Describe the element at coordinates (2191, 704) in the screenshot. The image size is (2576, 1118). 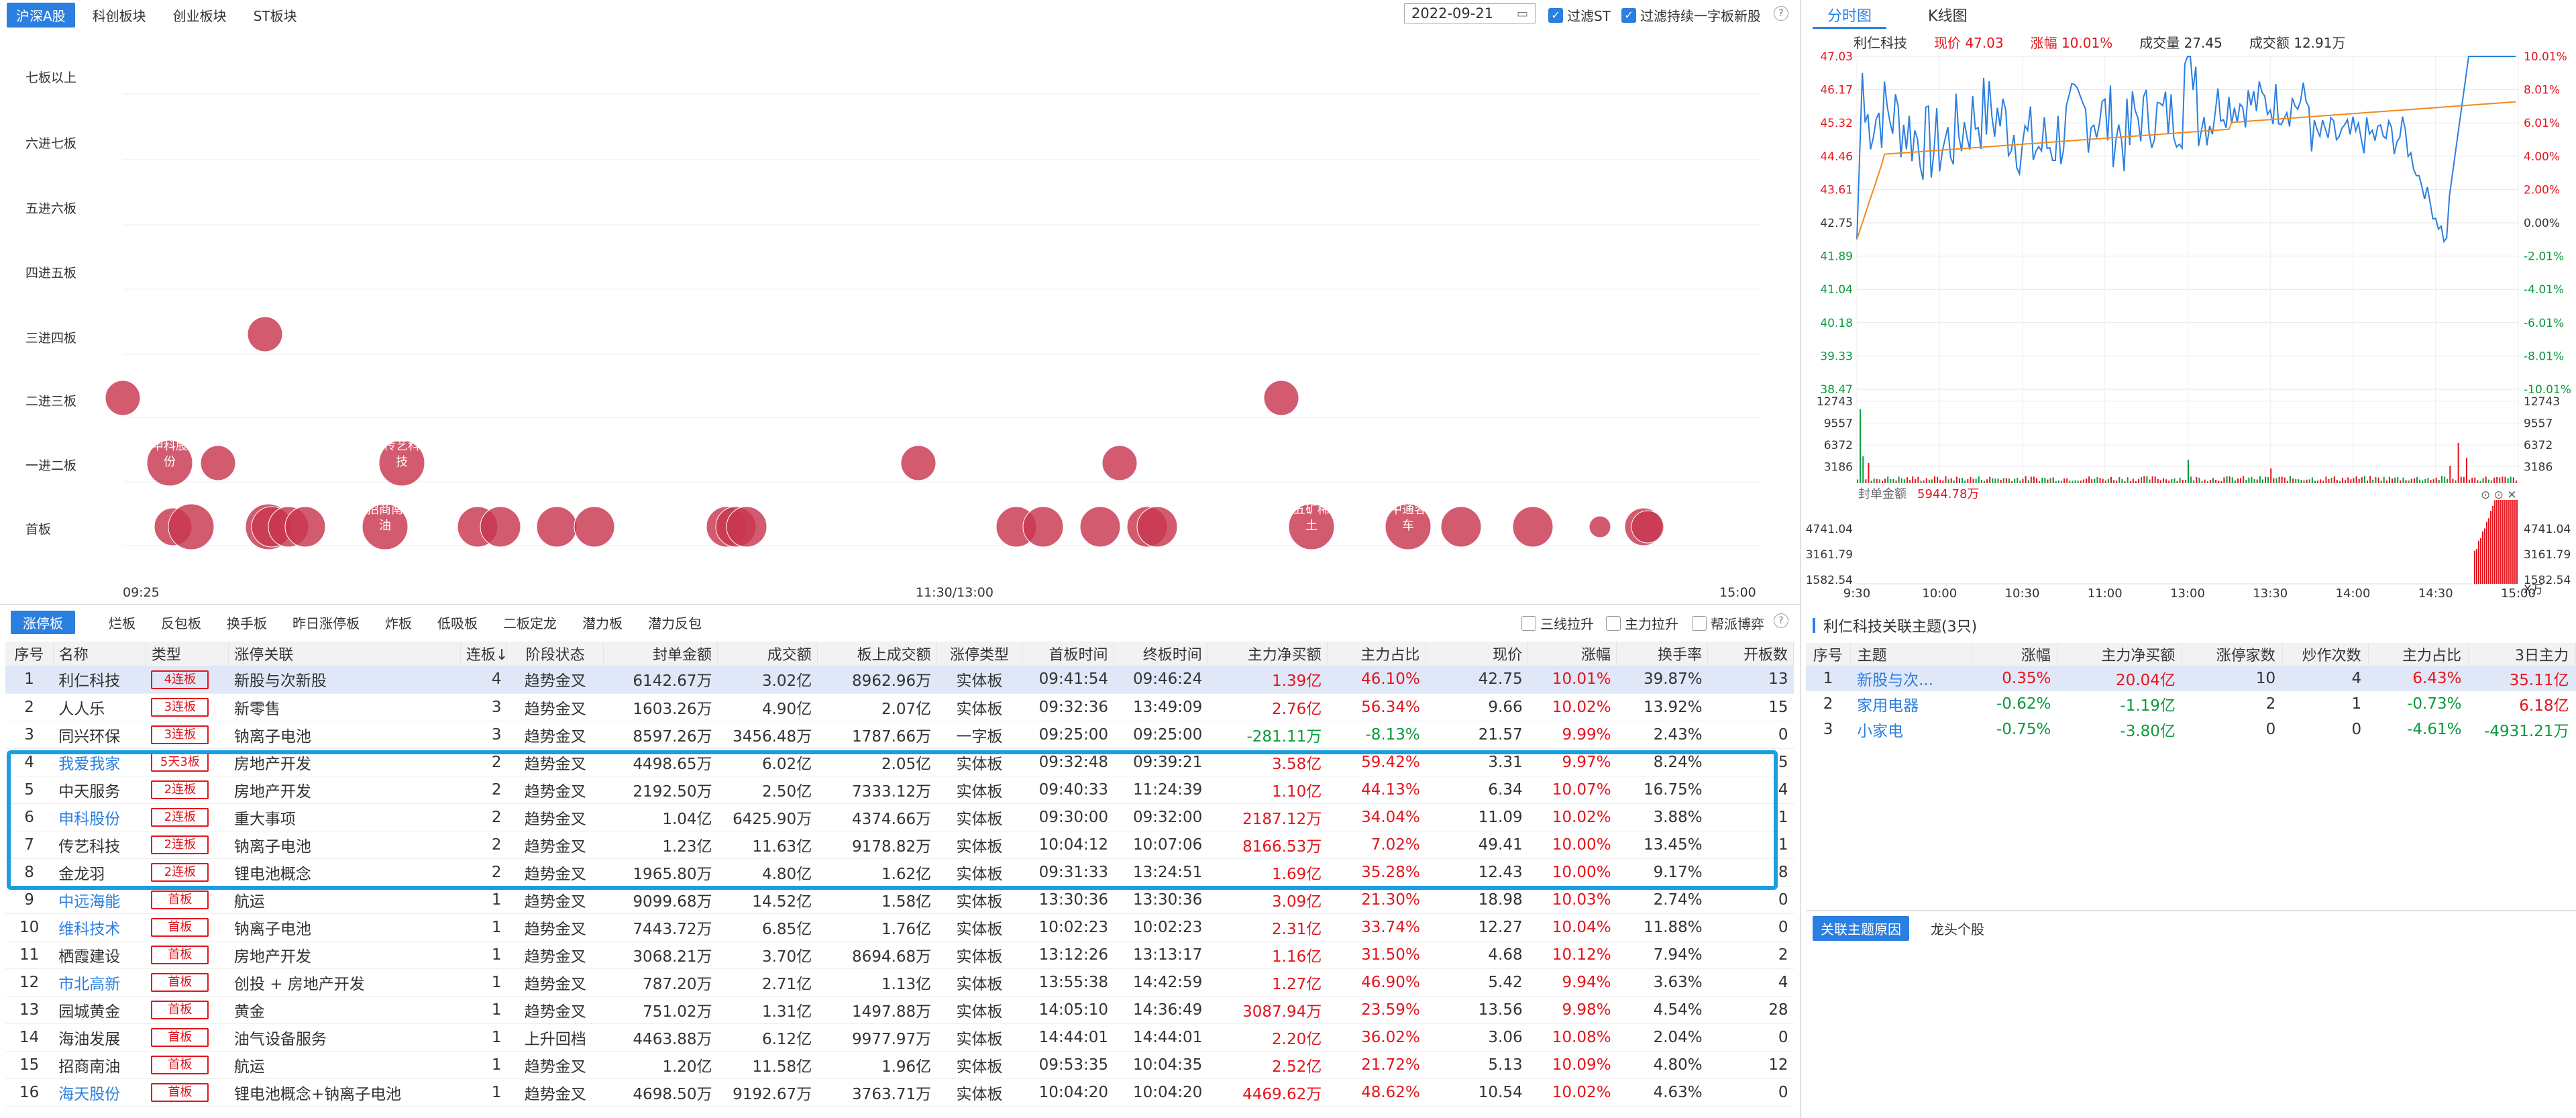
I see `related-row: 2 家用电器 -0.62% -1.19亿 2 1 -0.73% 6.18亿` at that location.